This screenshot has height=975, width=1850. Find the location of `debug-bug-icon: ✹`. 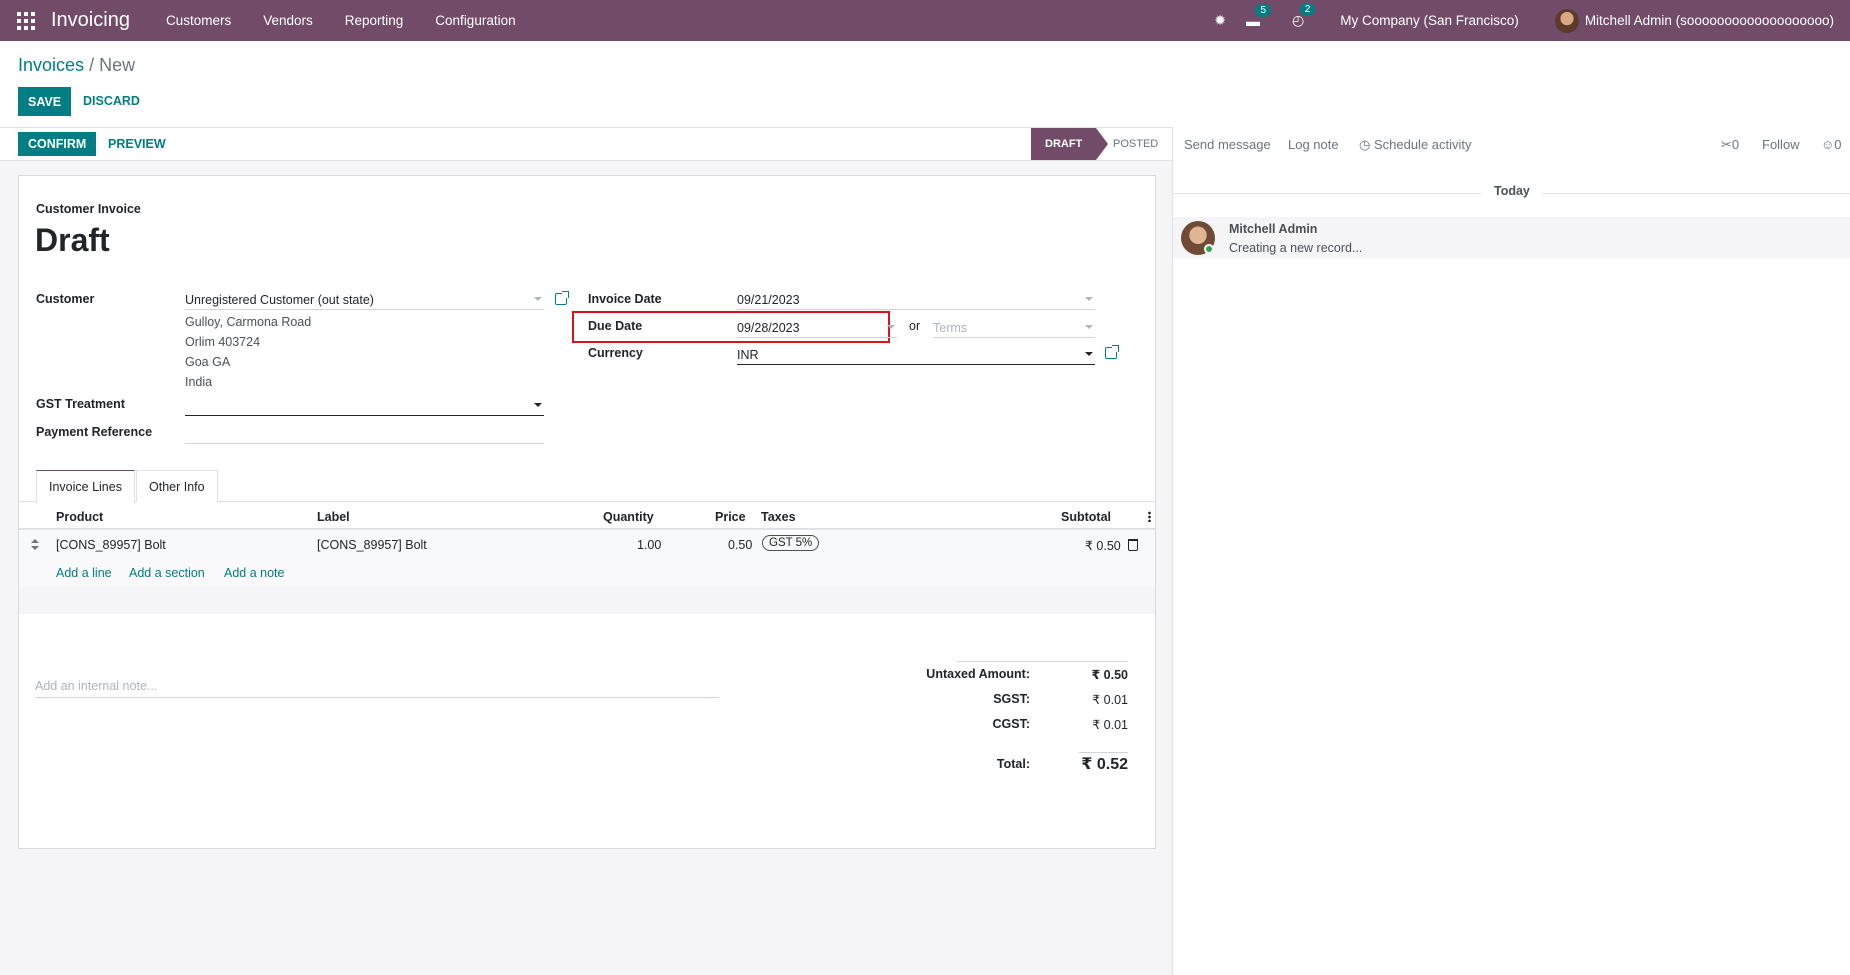

debug-bug-icon: ✹ is located at coordinates (1220, 20).